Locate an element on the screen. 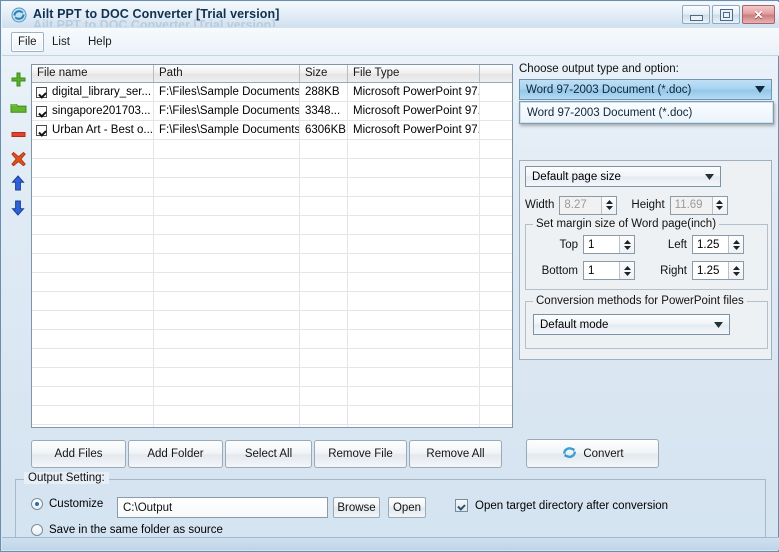 The width and height of the screenshot is (779, 552). remove-file-icon is located at coordinates (18, 134).